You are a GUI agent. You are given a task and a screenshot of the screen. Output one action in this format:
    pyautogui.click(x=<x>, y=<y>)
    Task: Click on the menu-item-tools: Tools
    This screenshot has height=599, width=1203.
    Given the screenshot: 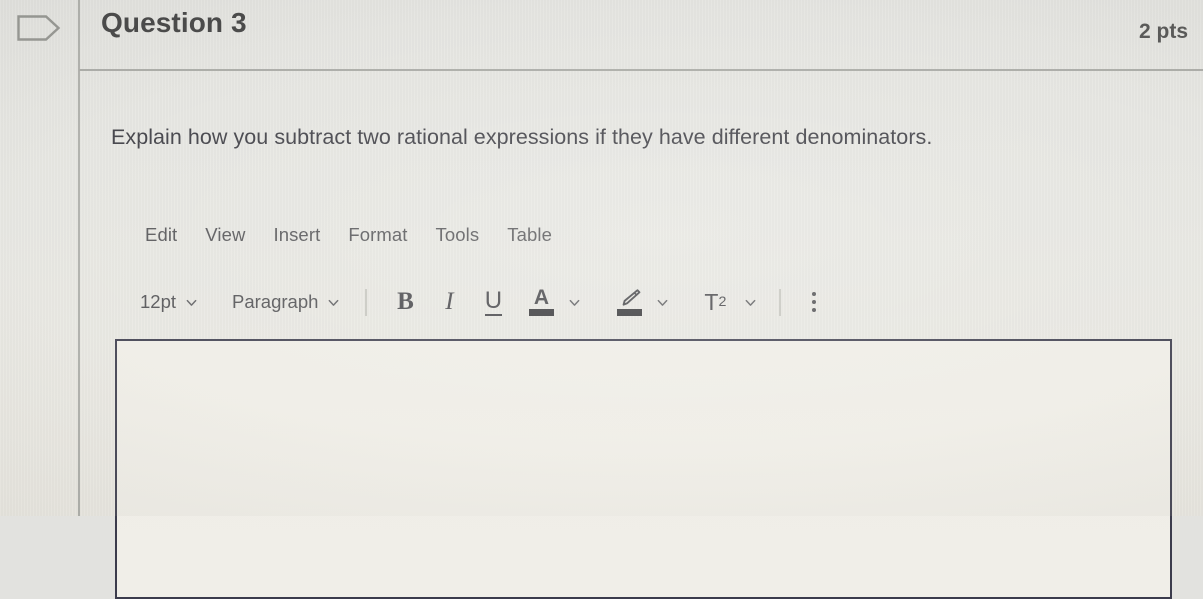 What is the action you would take?
    pyautogui.click(x=458, y=235)
    